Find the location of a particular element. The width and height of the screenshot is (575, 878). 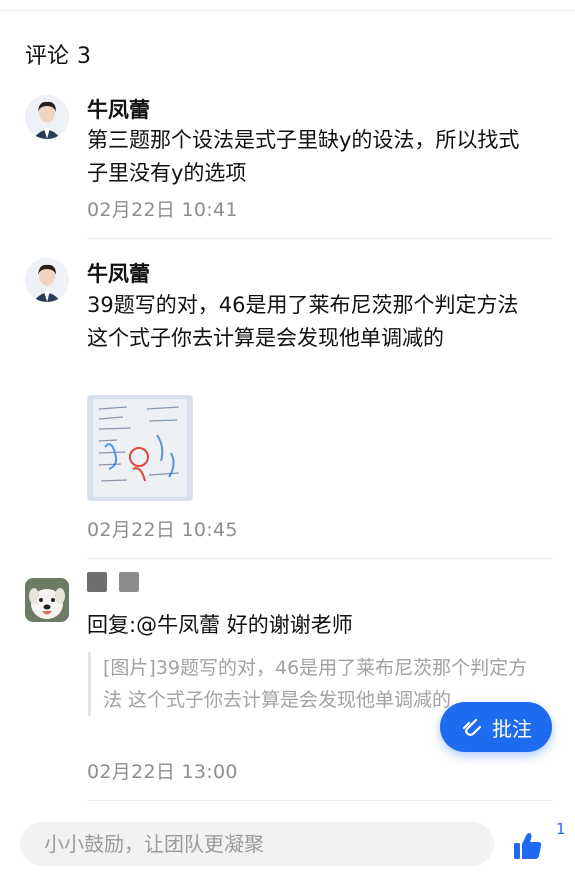

author-name-redacted is located at coordinates (113, 582).